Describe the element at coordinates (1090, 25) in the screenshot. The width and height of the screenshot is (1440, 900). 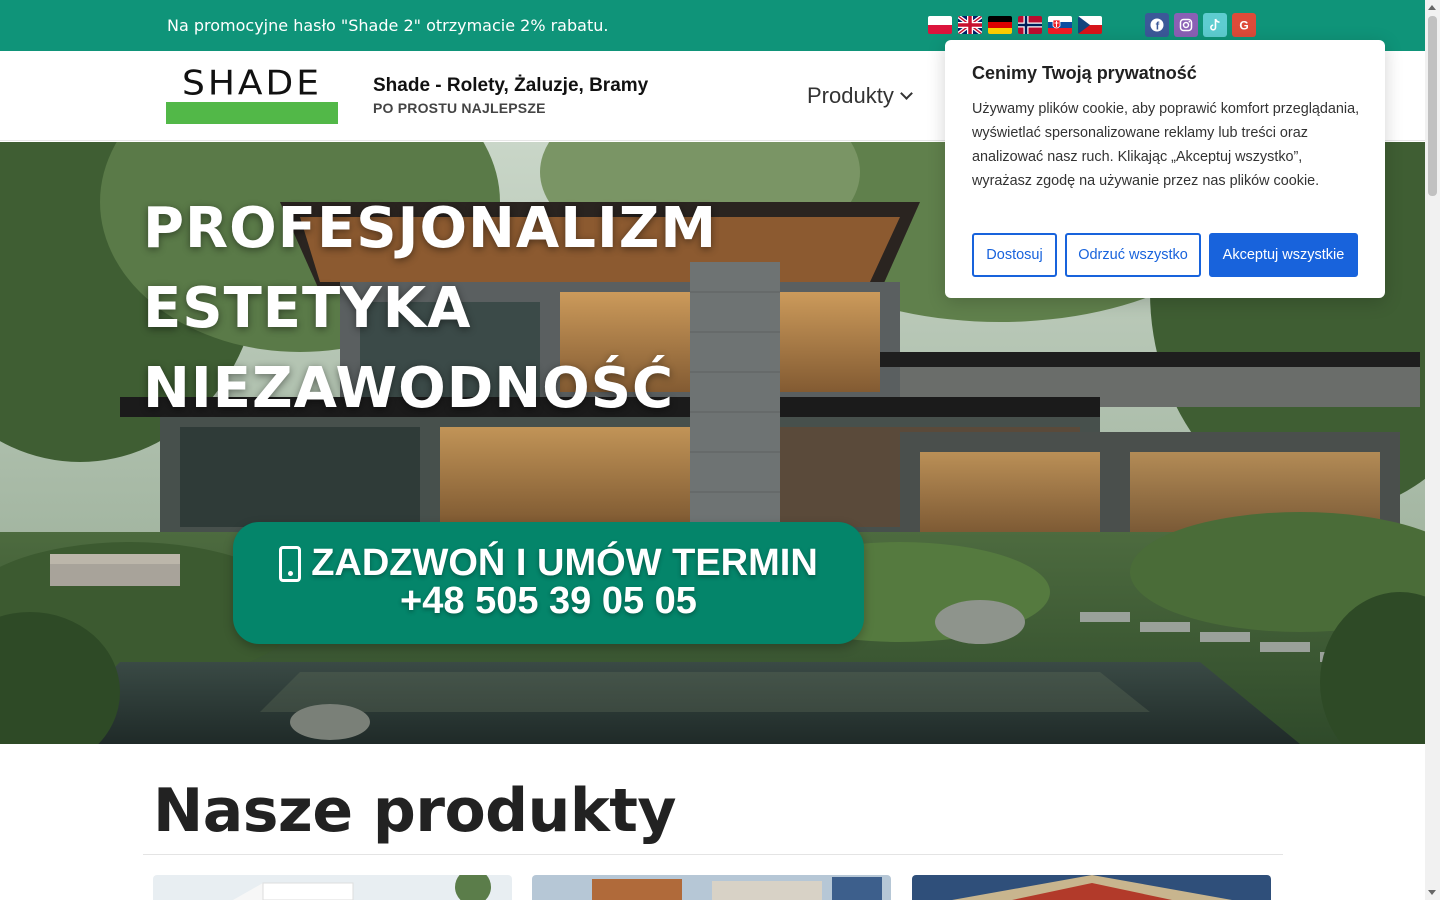
I see `flag-cz-icon` at that location.